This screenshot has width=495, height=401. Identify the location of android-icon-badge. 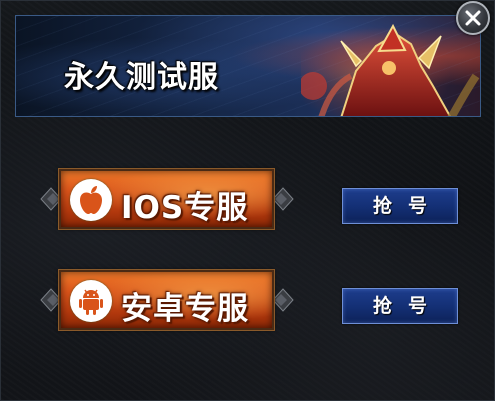
(91, 301).